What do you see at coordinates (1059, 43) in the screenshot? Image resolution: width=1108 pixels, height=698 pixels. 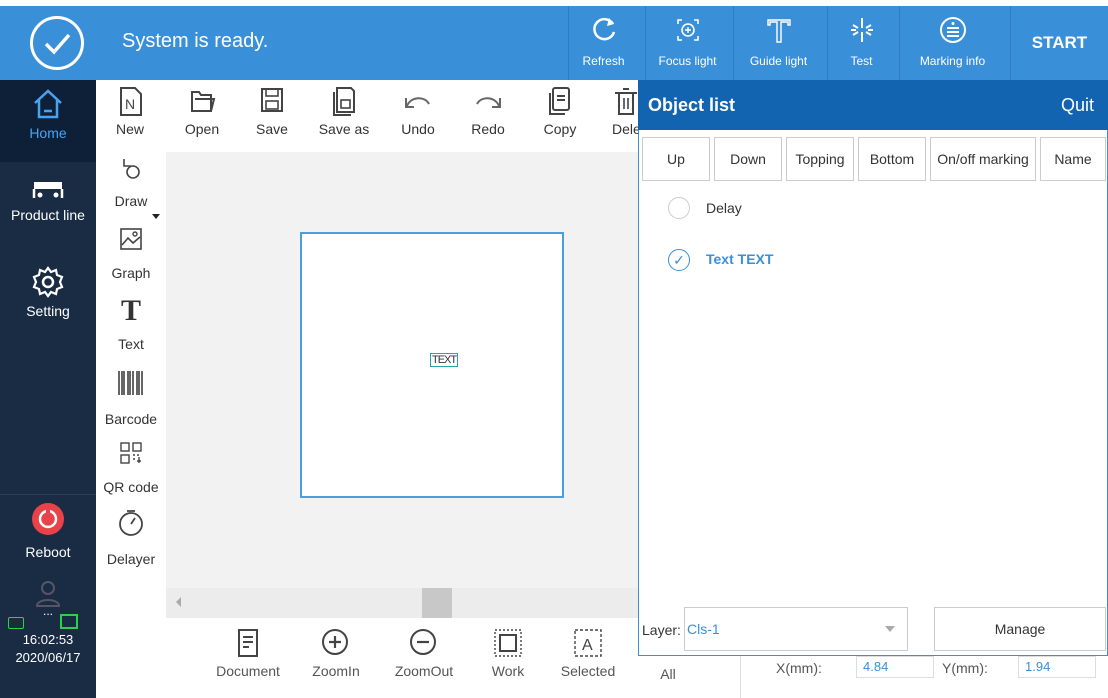 I see `start-button: START` at bounding box center [1059, 43].